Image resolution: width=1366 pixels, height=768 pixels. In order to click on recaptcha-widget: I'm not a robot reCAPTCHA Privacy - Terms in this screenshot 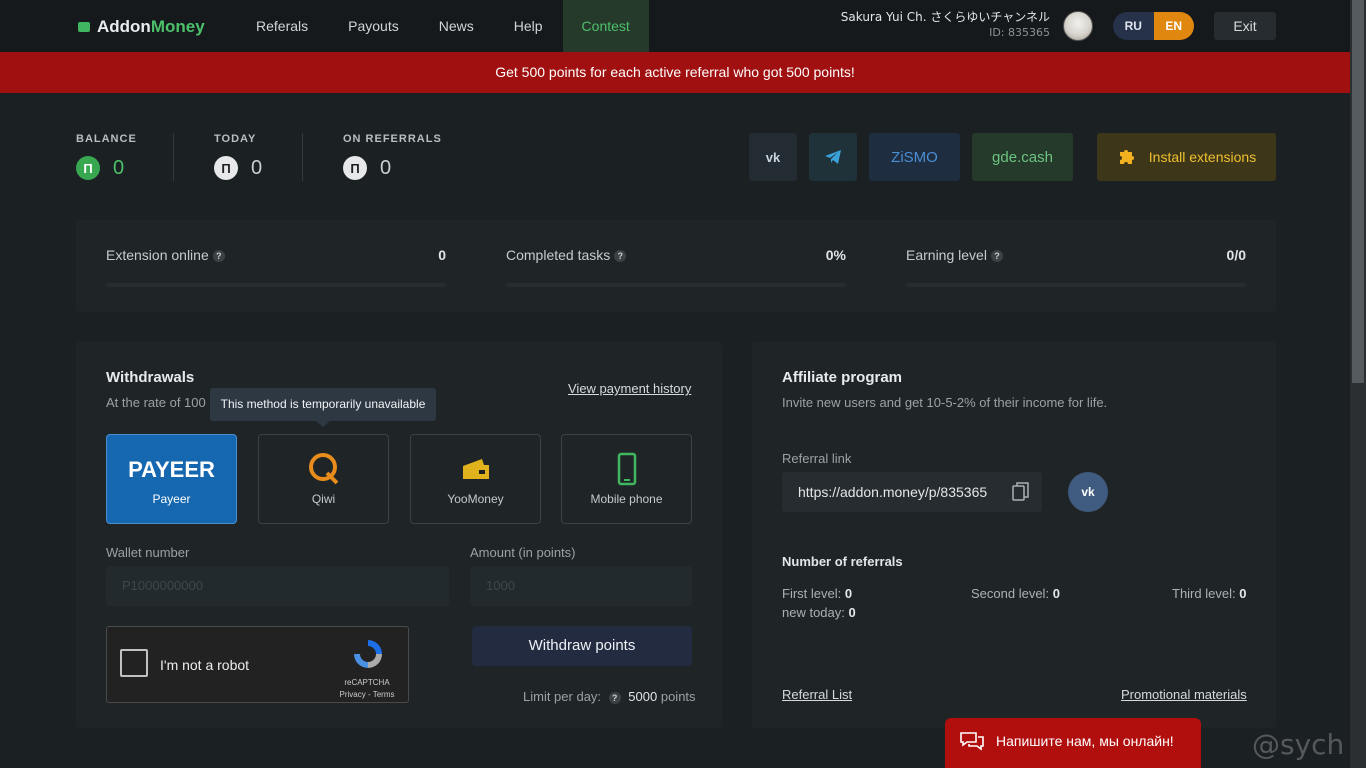, I will do `click(257, 664)`.